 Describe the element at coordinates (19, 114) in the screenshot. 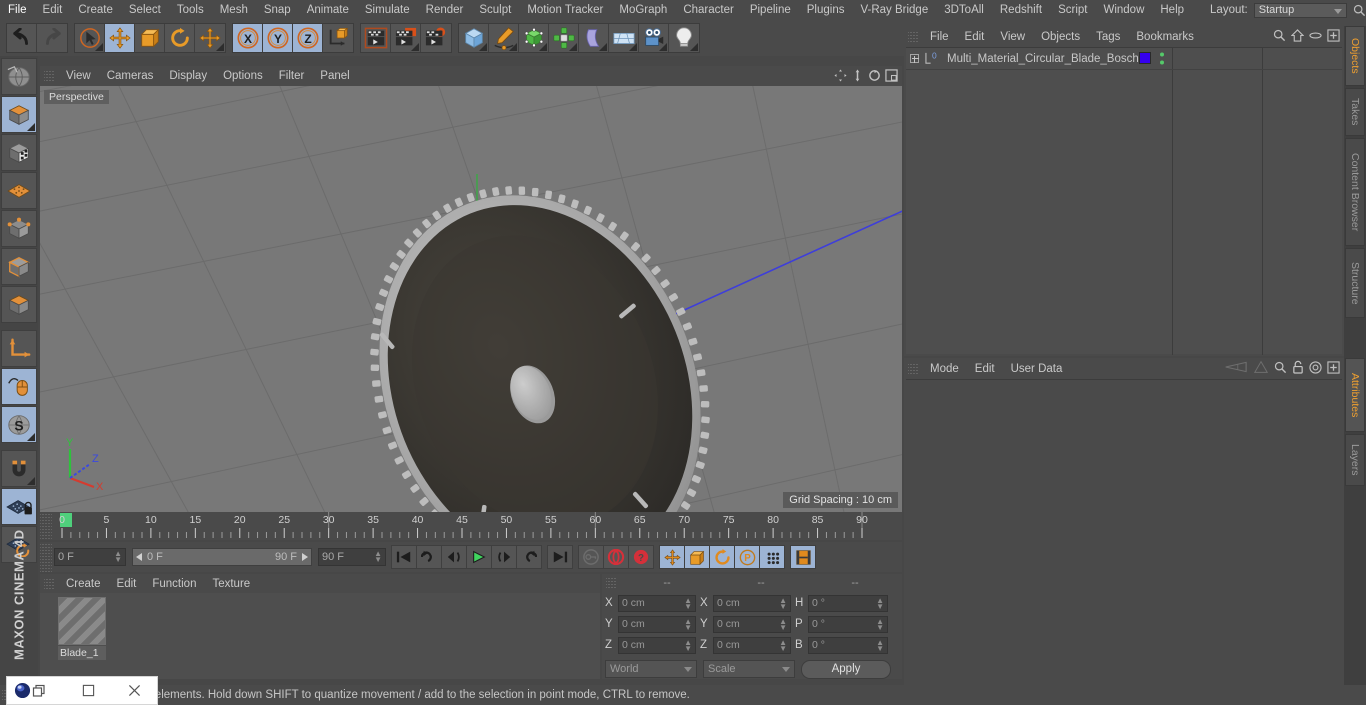

I see `model-mode-button` at that location.